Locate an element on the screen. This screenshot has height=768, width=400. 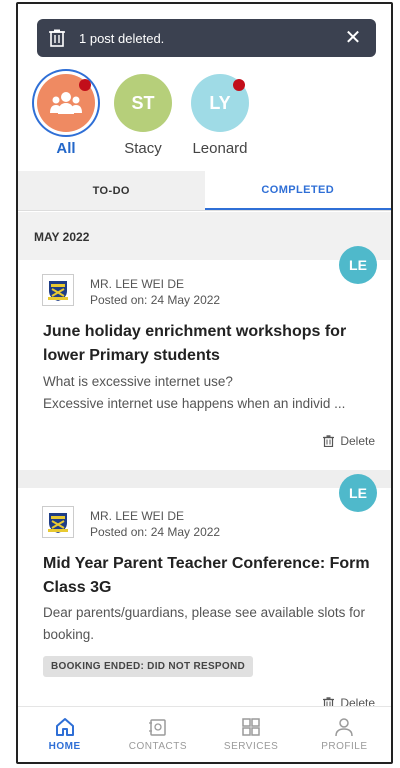
profile-icon is located at coordinates (344, 727).